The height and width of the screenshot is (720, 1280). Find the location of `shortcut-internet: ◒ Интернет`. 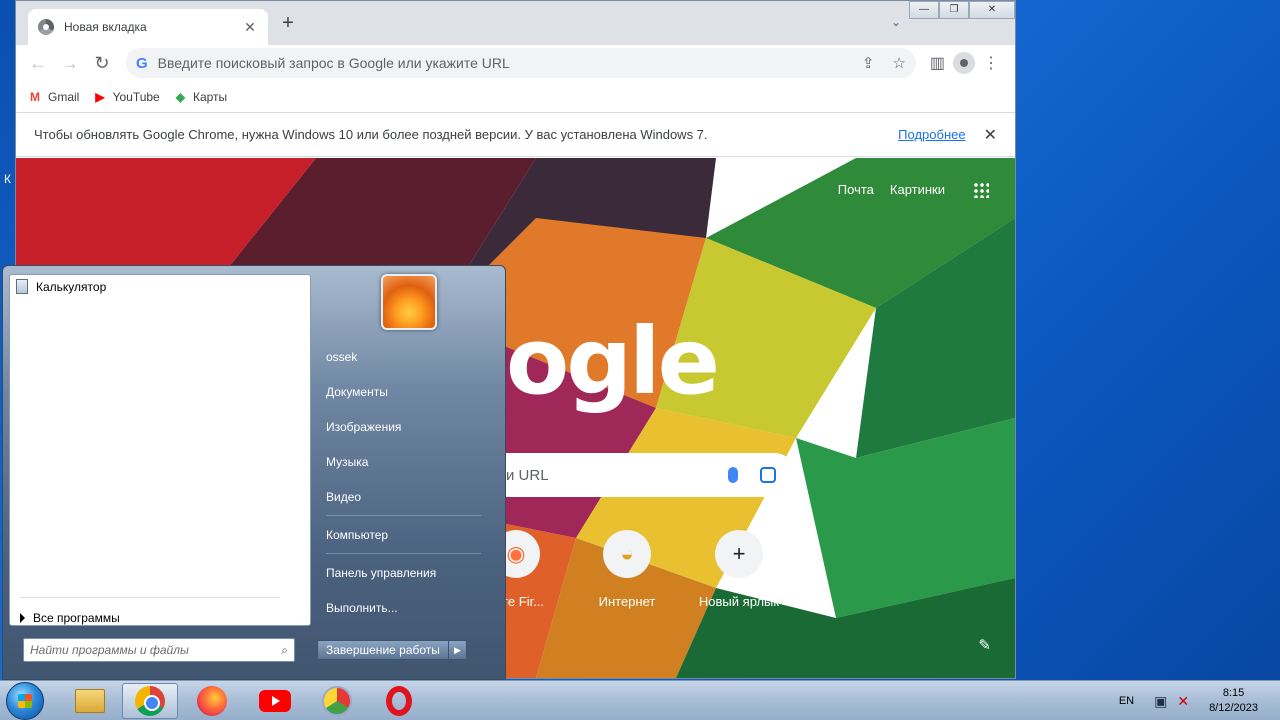

shortcut-internet: ◒ Интернет is located at coordinates (627, 569).